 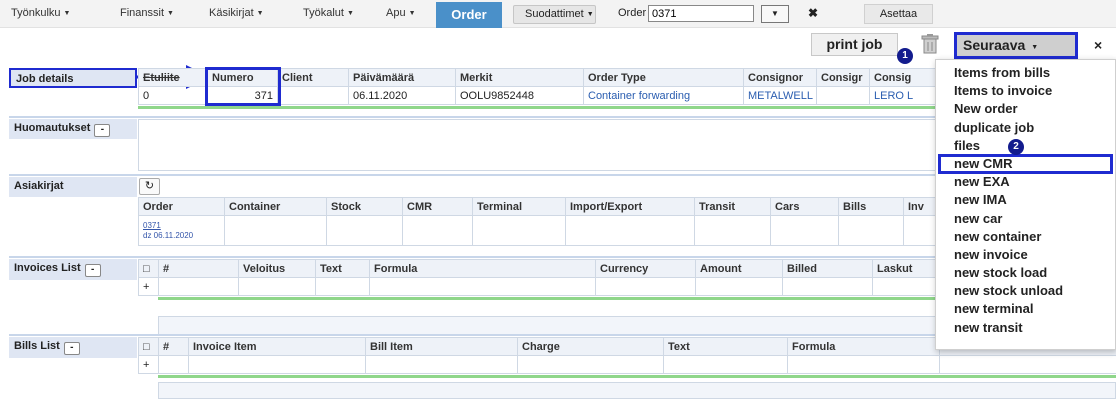 What do you see at coordinates (1025, 328) in the screenshot?
I see `menu-item-new-transit: new transit` at bounding box center [1025, 328].